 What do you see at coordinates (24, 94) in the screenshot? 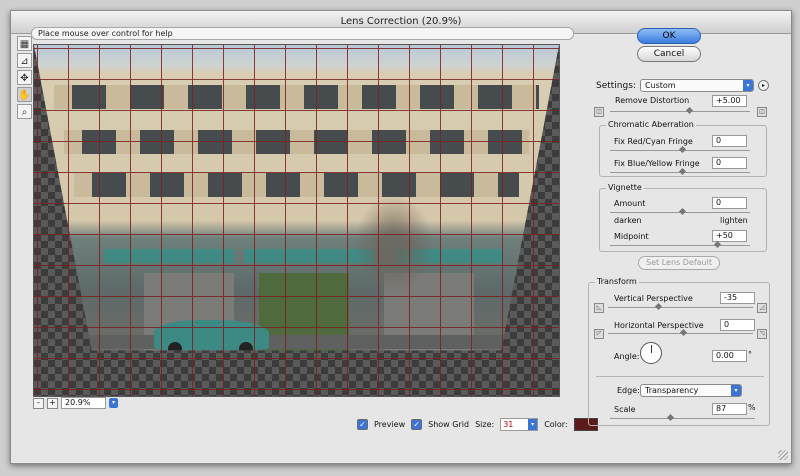
I see `hand-tool-icon: ✋` at bounding box center [24, 94].